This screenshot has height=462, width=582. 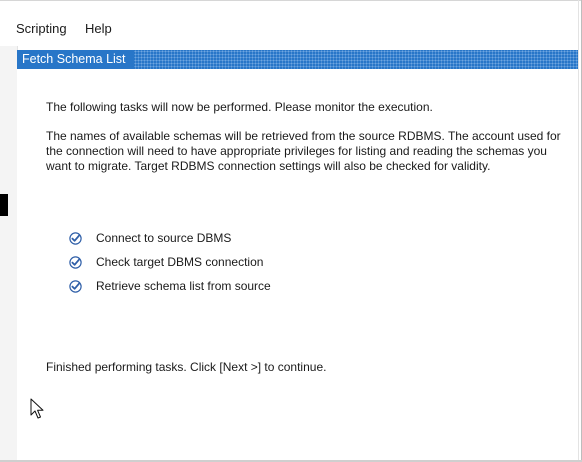 What do you see at coordinates (4, 205) in the screenshot?
I see `edge-marker` at bounding box center [4, 205].